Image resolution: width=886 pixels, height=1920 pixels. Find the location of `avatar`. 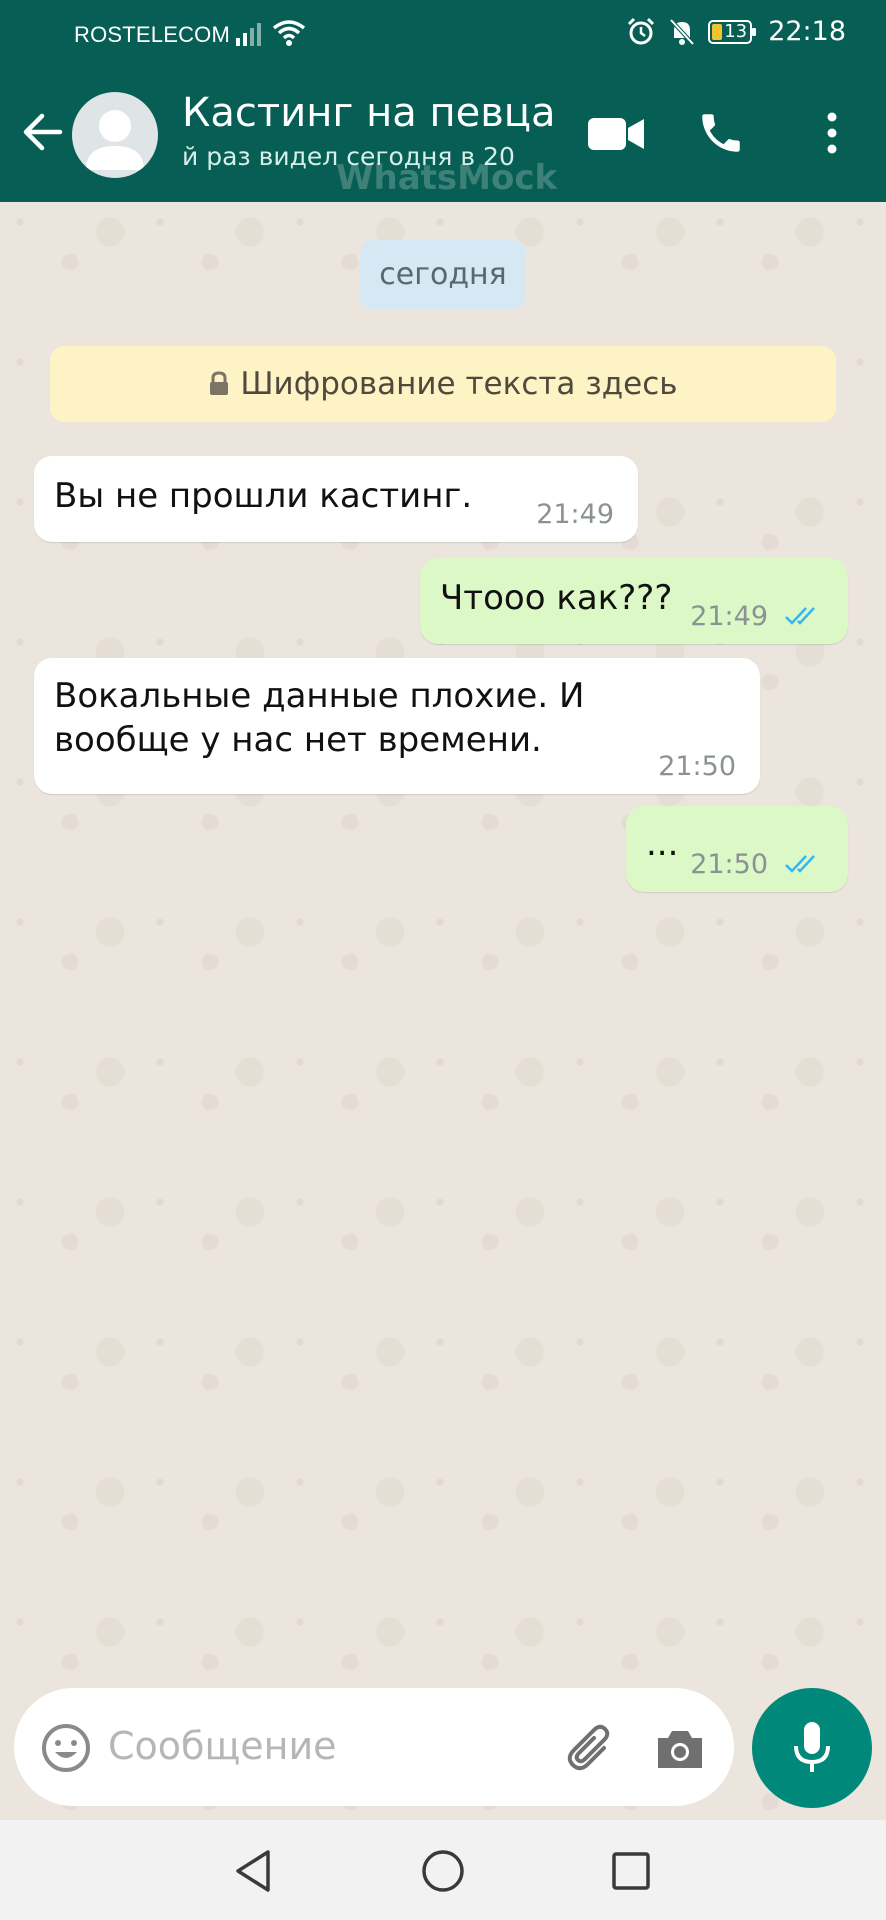

avatar is located at coordinates (115, 135).